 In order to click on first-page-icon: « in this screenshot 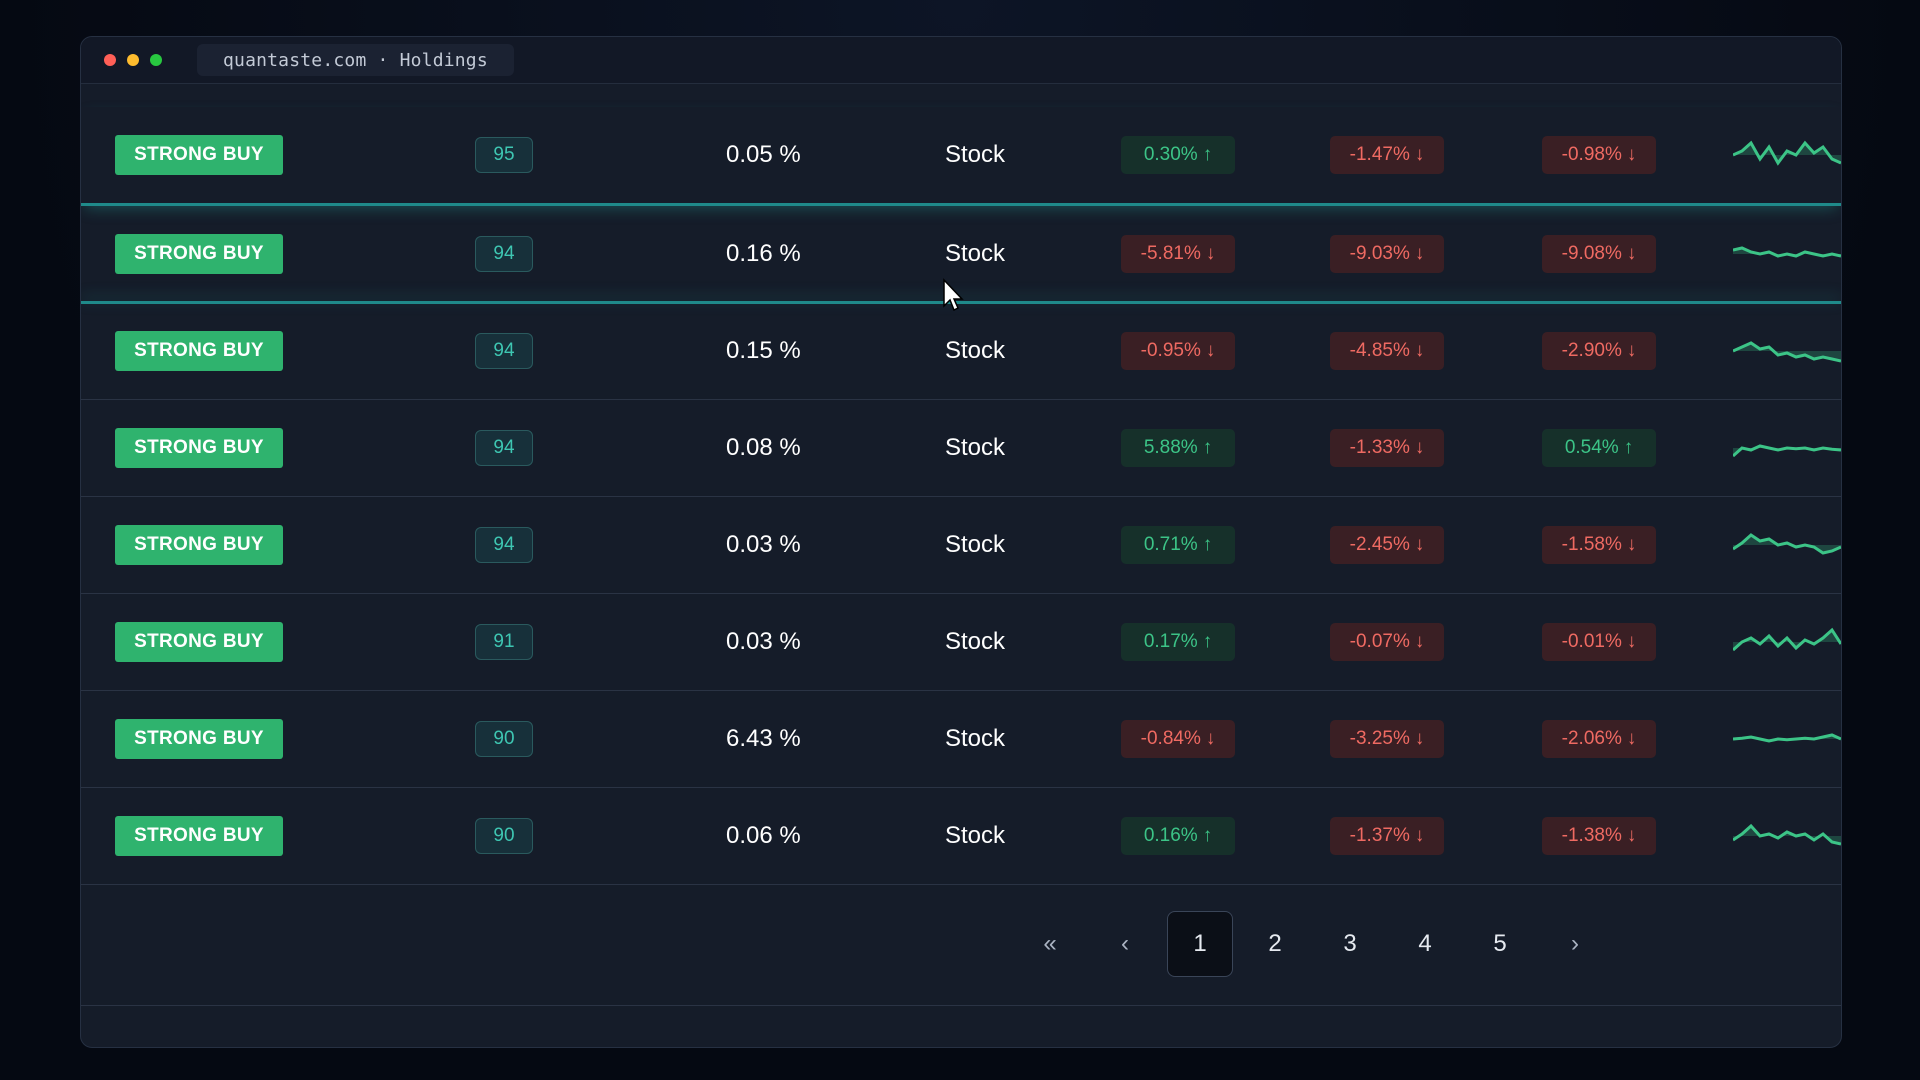, I will do `click(1050, 944)`.